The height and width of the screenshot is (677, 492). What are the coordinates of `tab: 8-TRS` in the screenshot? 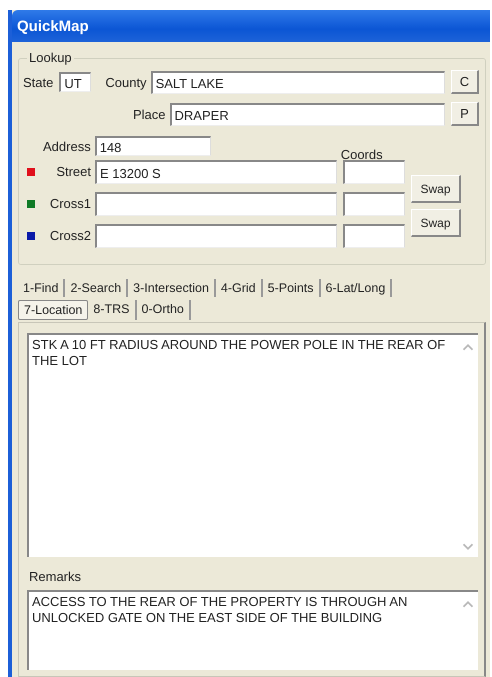 It's located at (112, 310).